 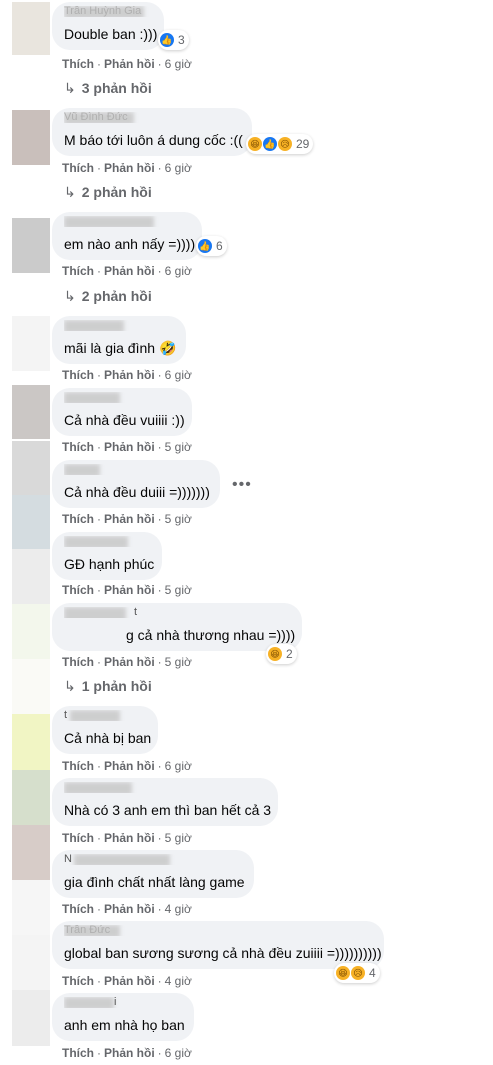 I want to click on comment-text: Nhà có 3 anh em thì ban hết cả 3, so click(x=168, y=810).